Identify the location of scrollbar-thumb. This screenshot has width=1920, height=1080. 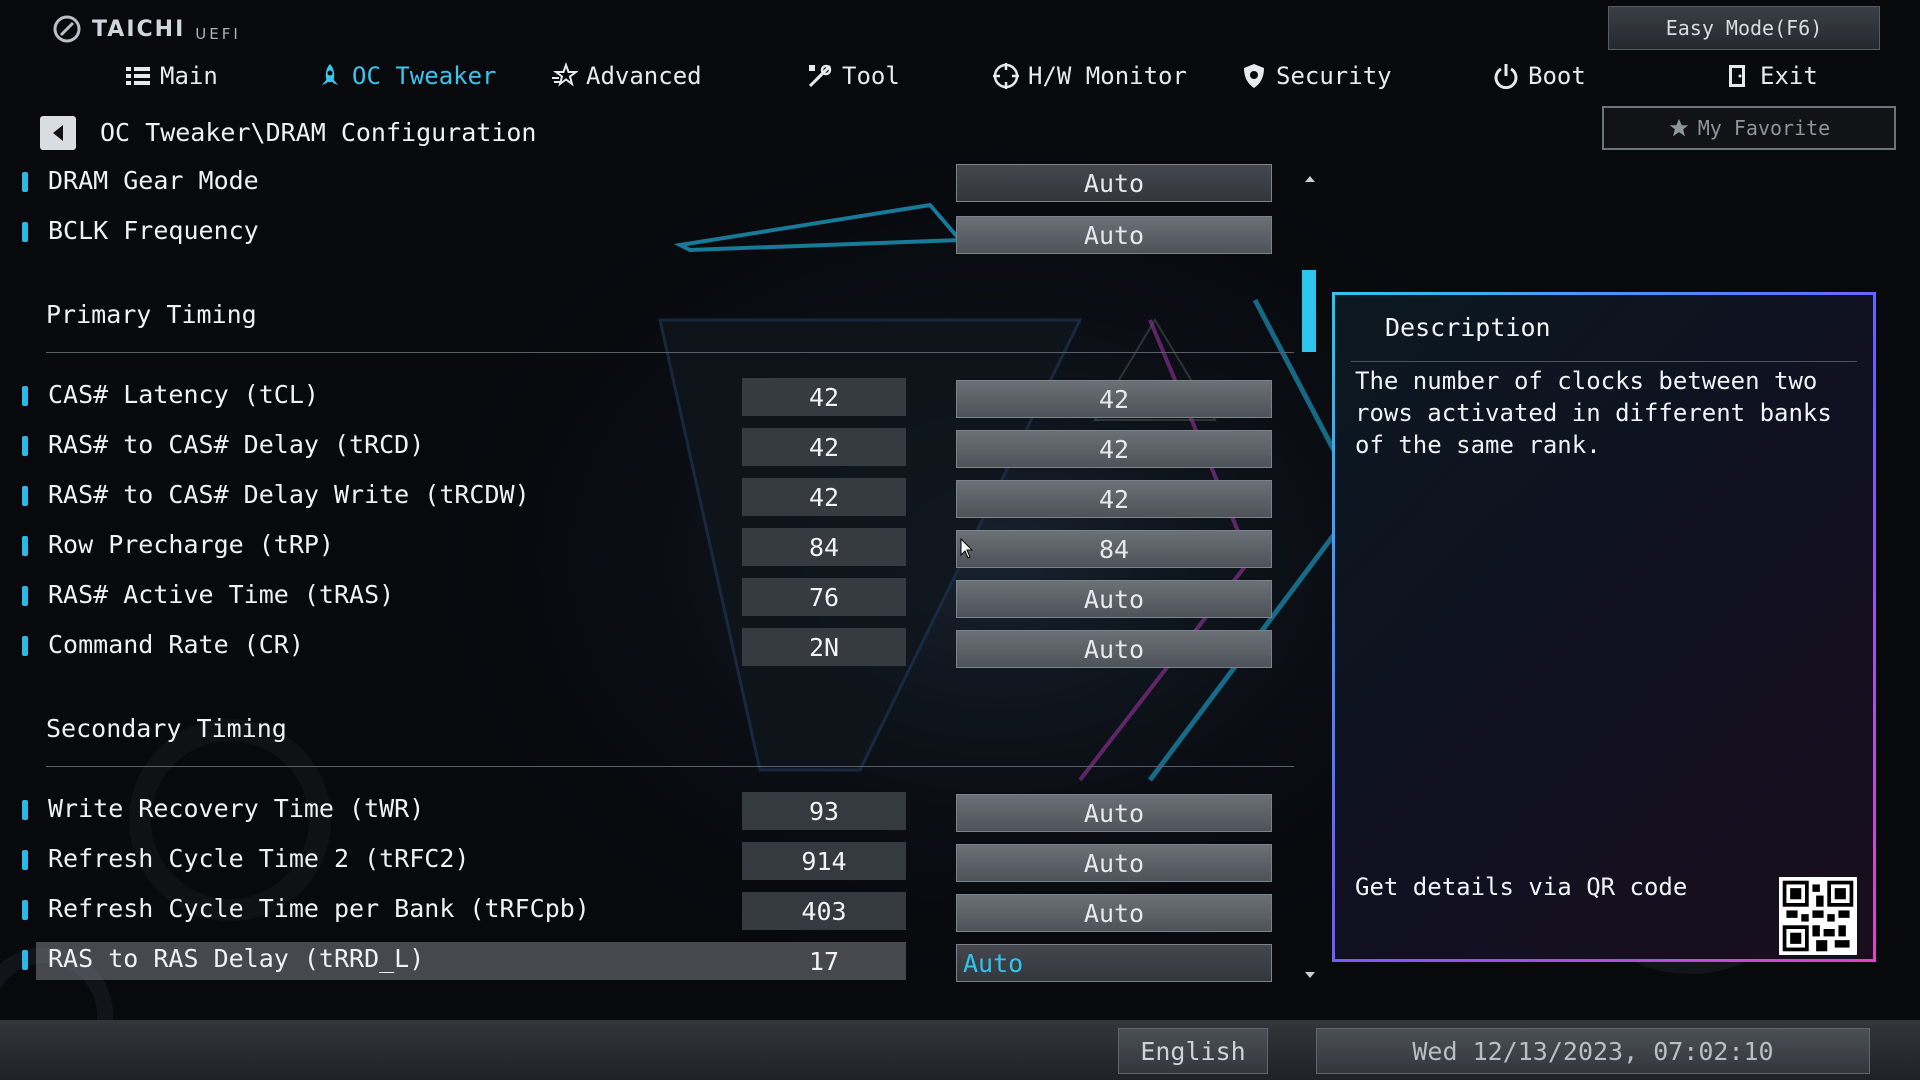
(1309, 311).